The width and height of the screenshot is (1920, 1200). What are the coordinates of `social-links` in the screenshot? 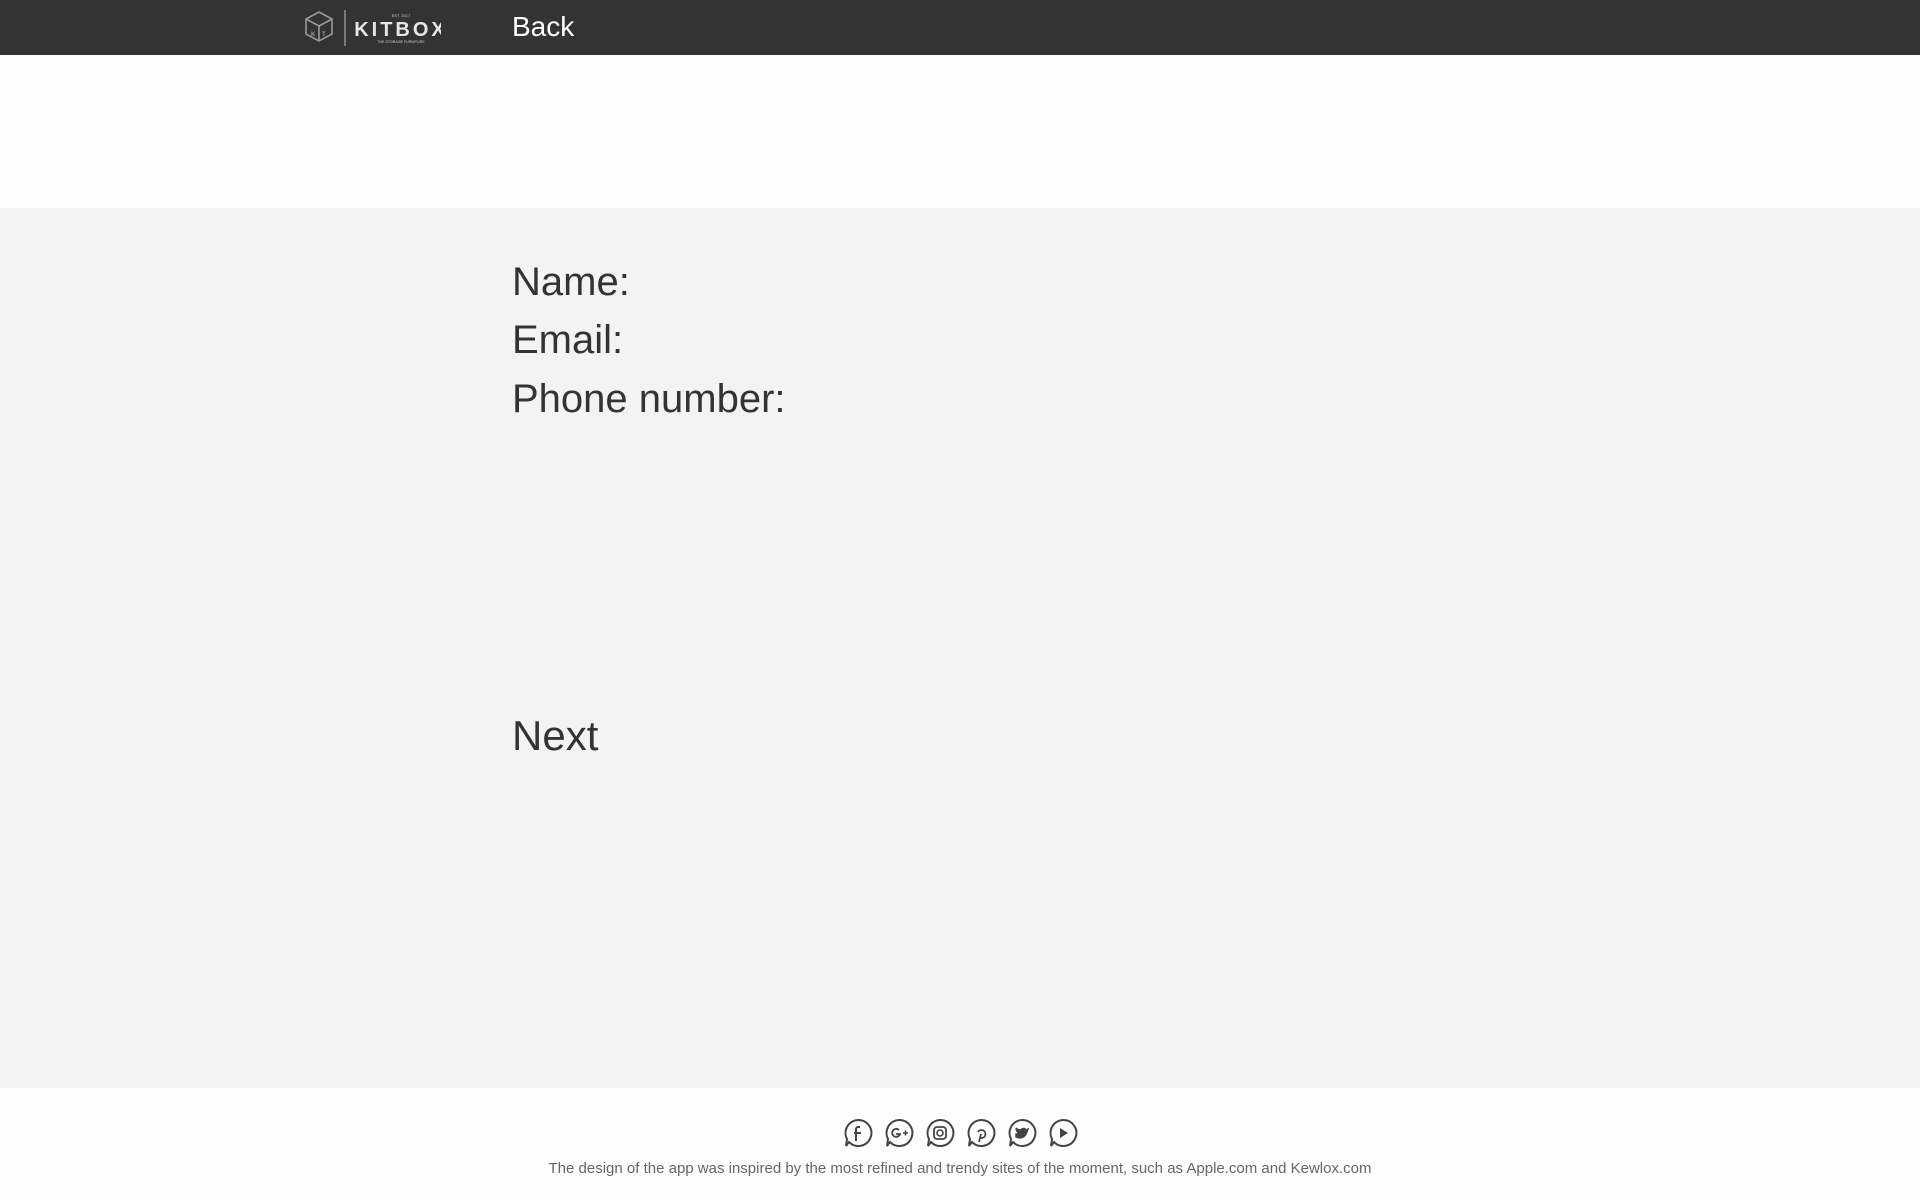 It's located at (960, 1134).